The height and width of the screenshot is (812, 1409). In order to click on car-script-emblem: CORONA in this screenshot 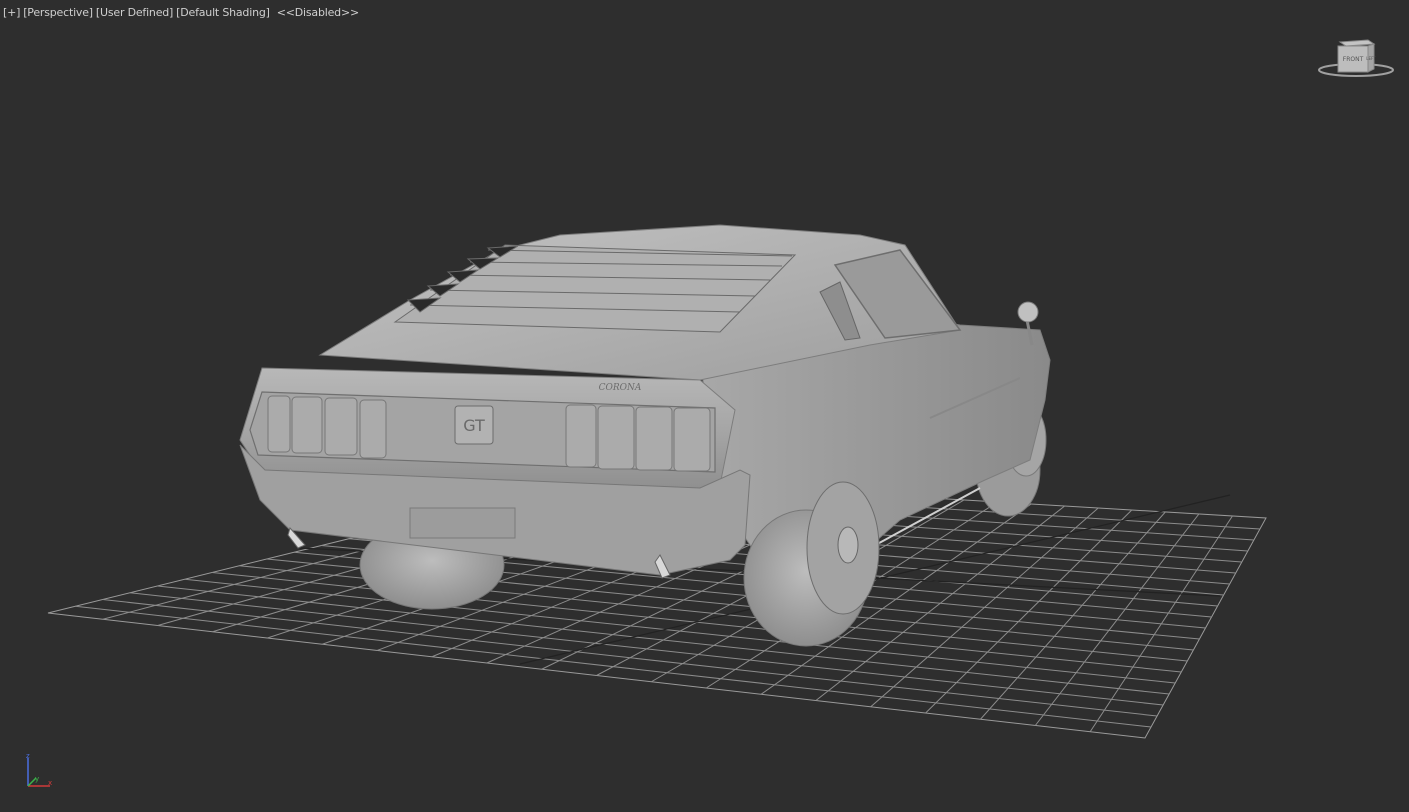, I will do `click(620, 388)`.